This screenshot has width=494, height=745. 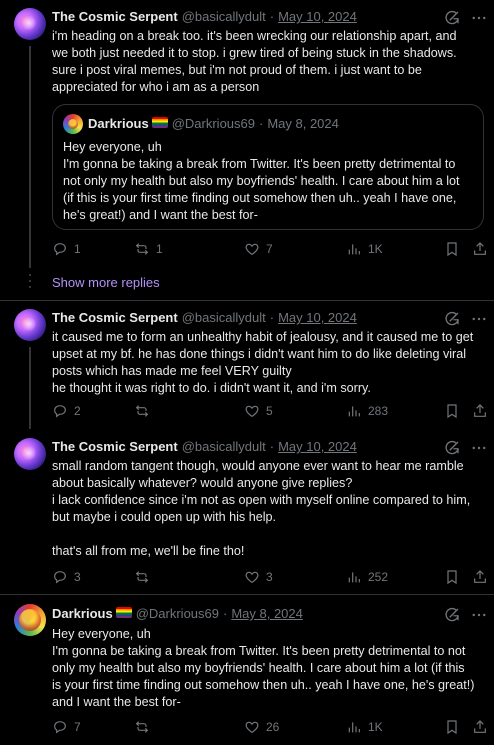 I want to click on tweet-actions: 1 1 7 1K, so click(x=270, y=251).